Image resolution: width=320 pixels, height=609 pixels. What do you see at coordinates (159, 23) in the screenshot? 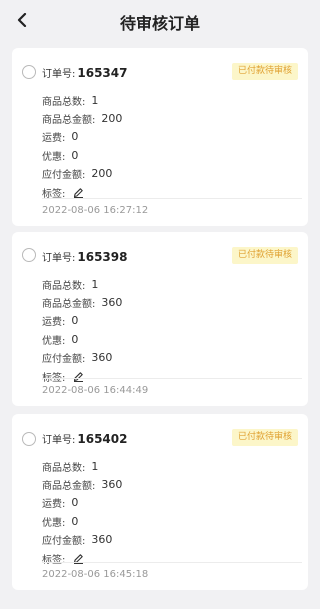
I see `page-title: 待审核订单` at bounding box center [159, 23].